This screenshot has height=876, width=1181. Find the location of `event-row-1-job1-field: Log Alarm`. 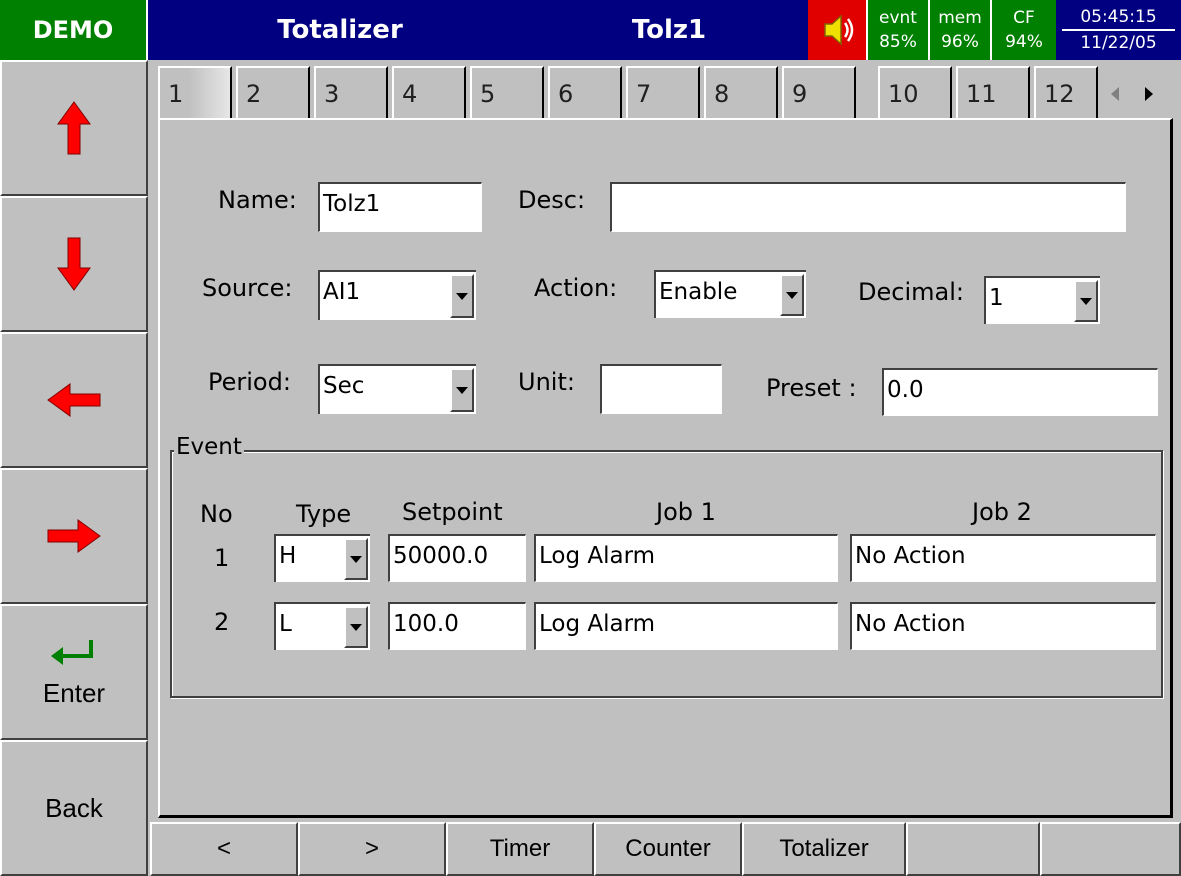

event-row-1-job1-field: Log Alarm is located at coordinates (686, 558).